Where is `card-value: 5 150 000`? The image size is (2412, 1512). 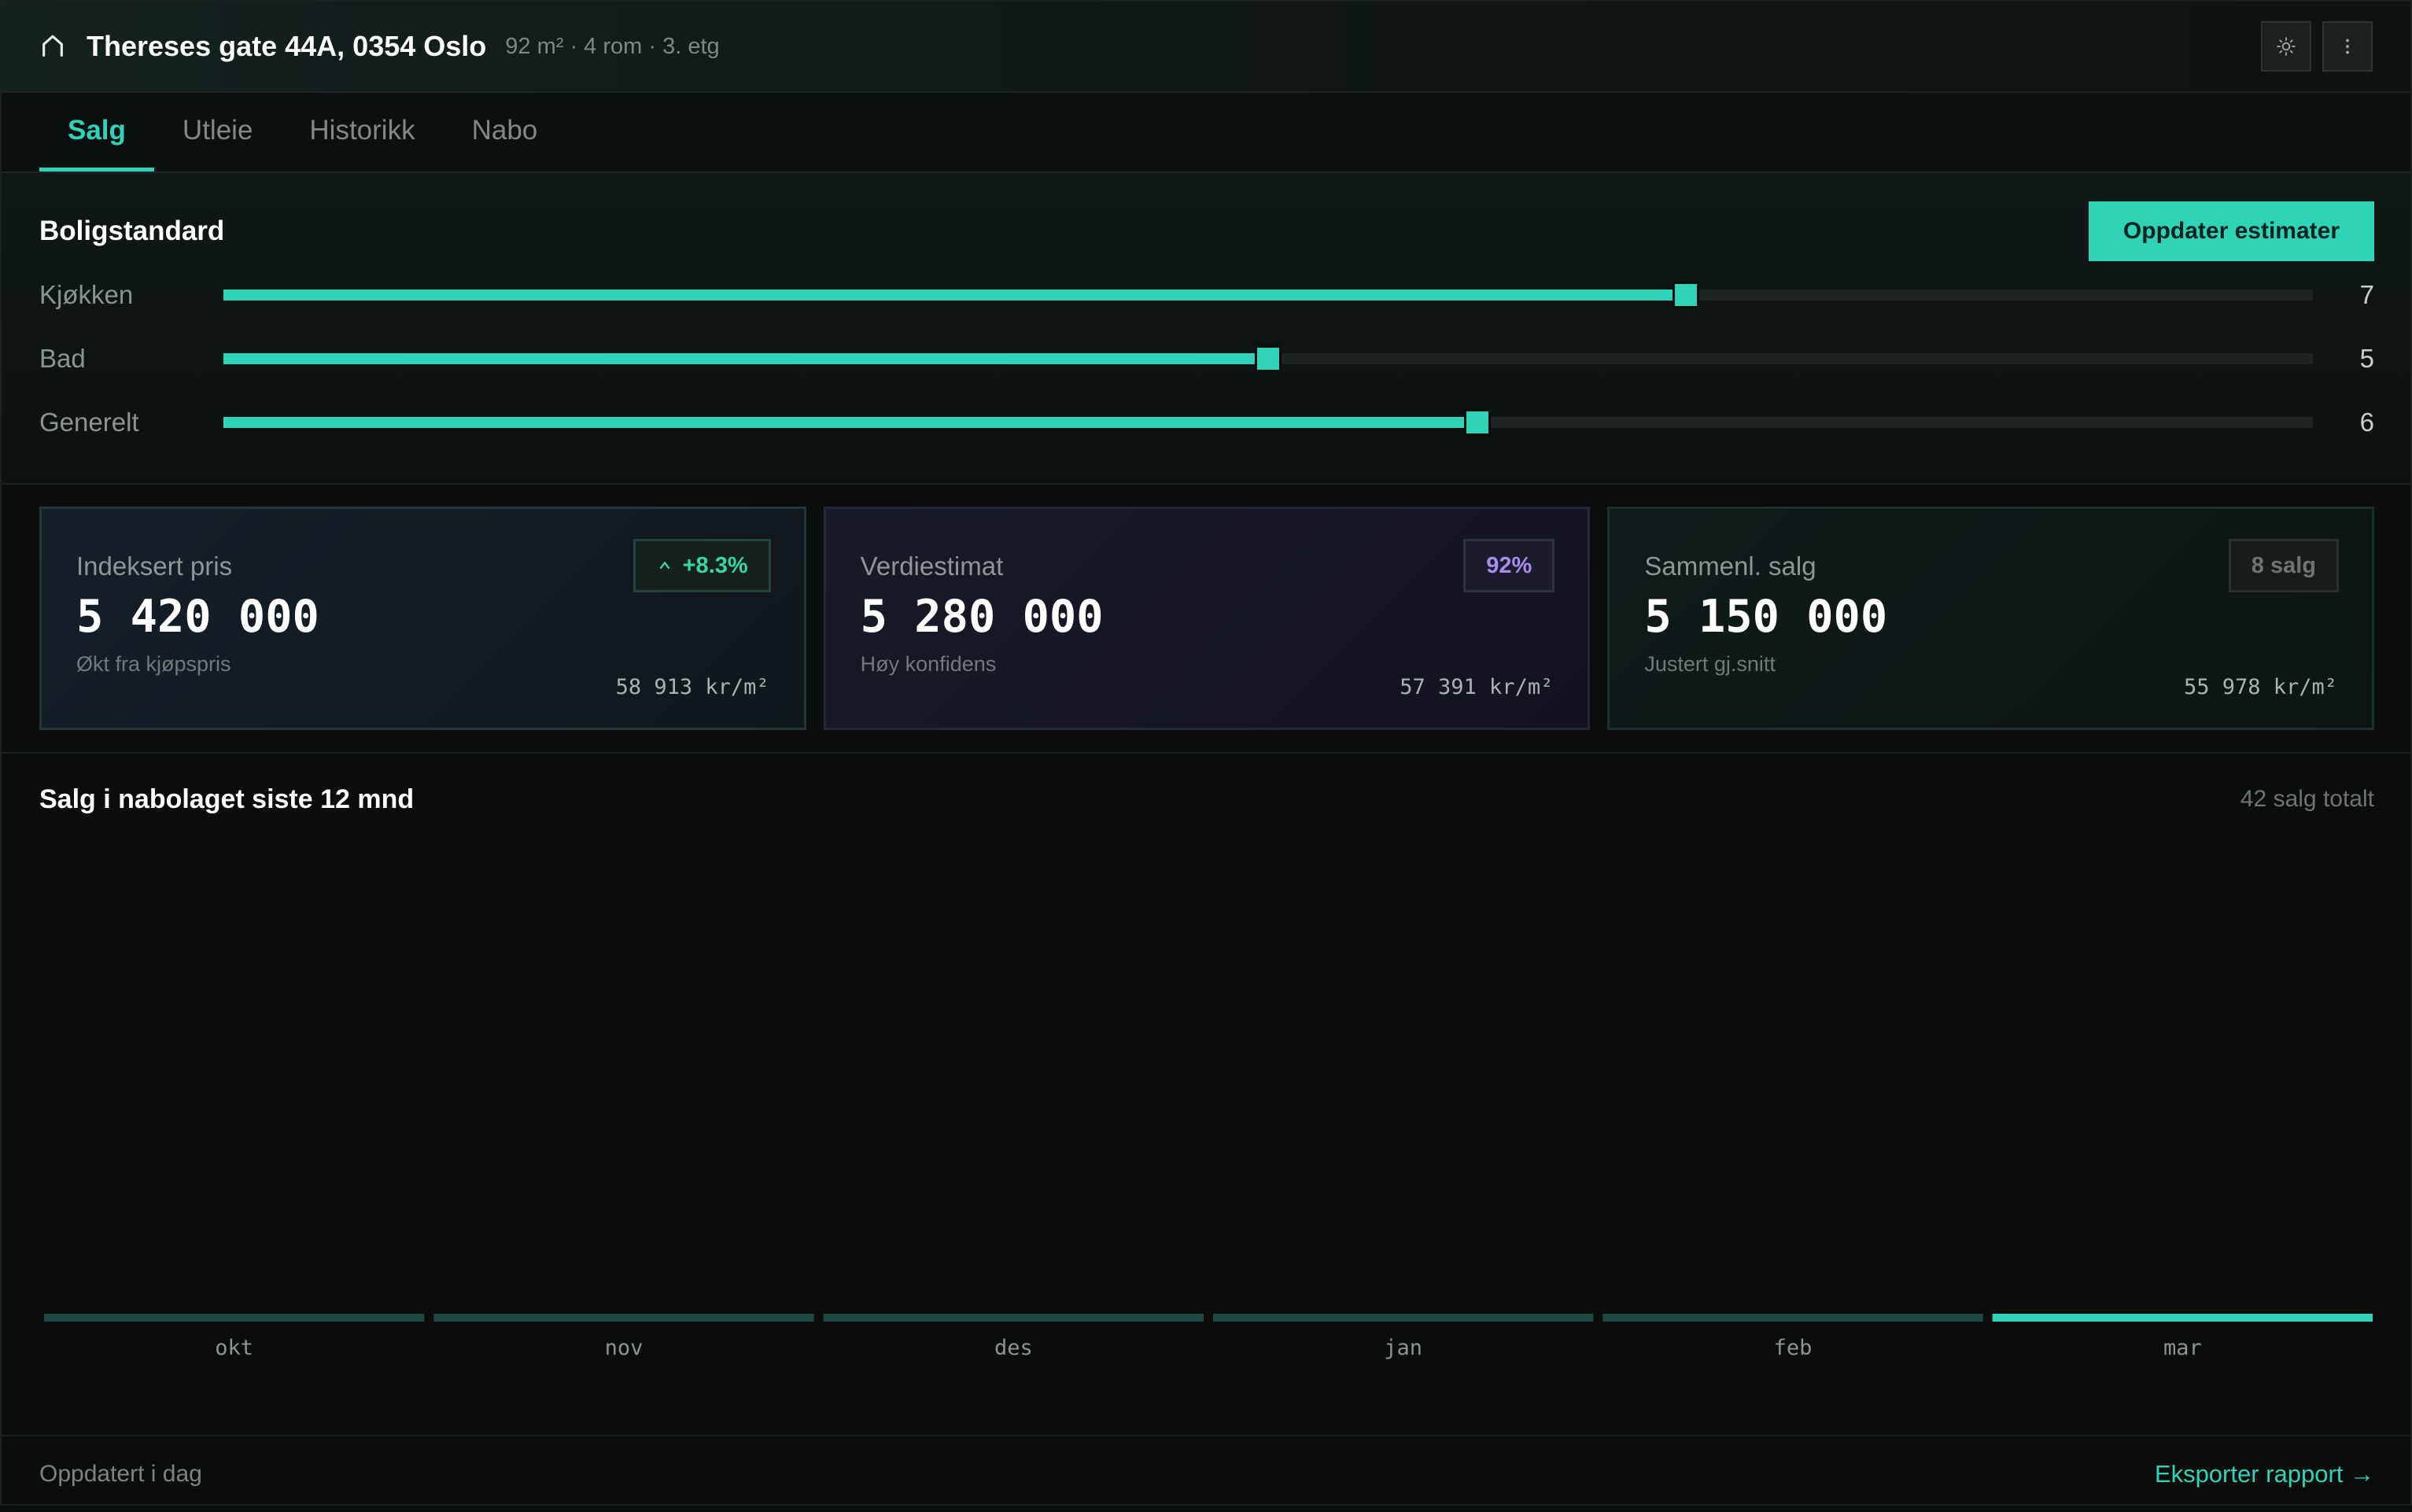
card-value: 5 150 000 is located at coordinates (1766, 617).